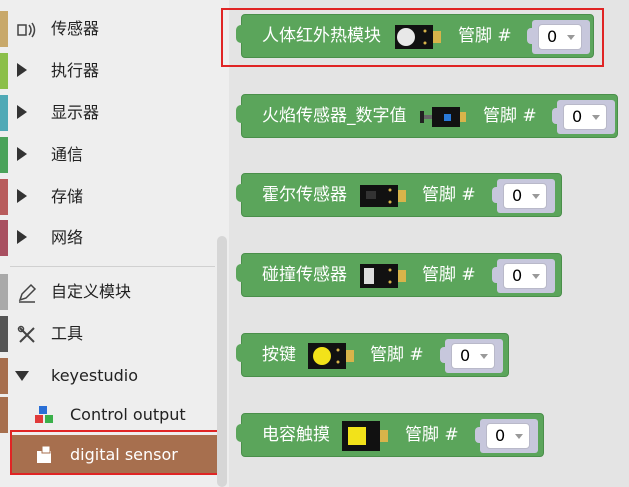 This screenshot has width=629, height=487. I want to click on block-touch-sensor: 电容触摸 管脚 # 0, so click(390, 435).